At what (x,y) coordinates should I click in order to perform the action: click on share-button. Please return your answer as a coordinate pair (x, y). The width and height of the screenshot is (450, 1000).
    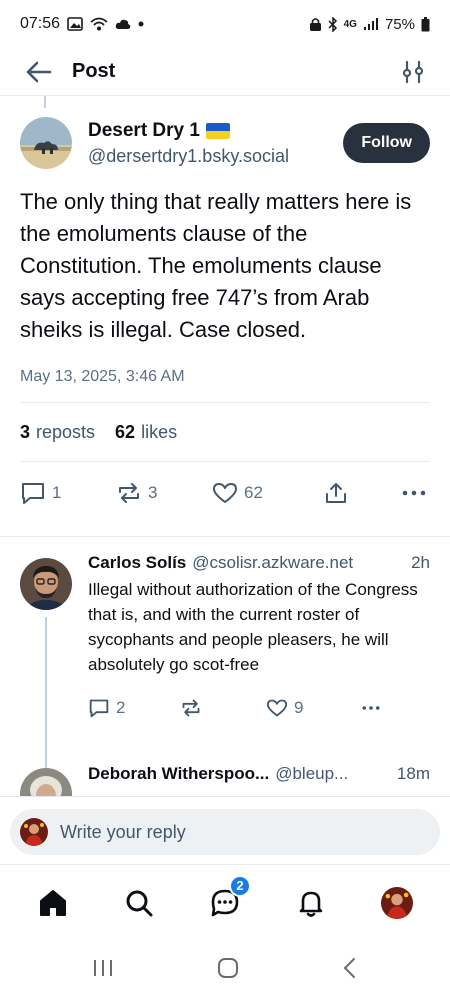
    Looking at the image, I should click on (362, 493).